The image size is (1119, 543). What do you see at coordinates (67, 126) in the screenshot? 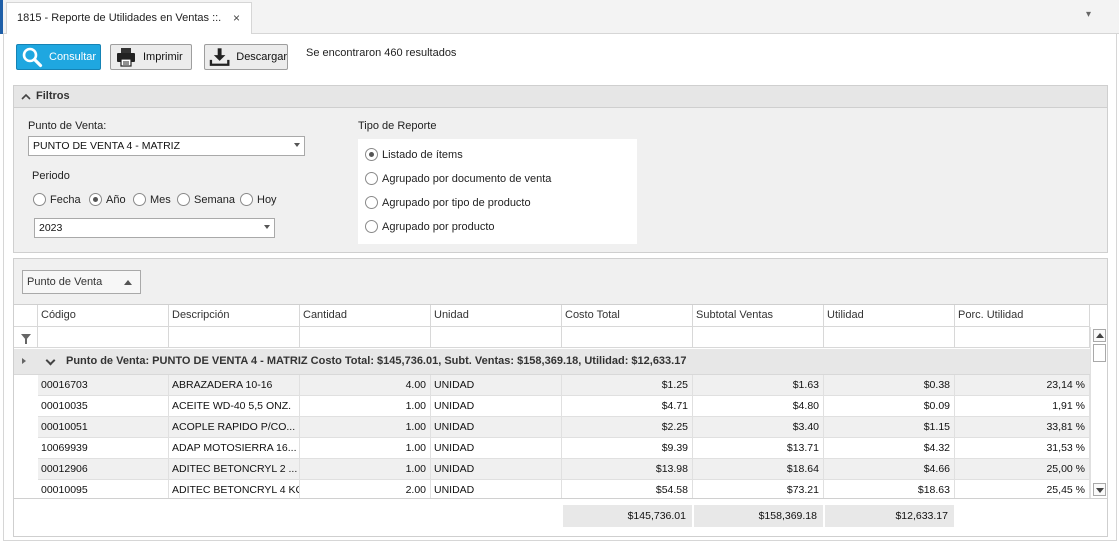
I see `punto-venta-label: Punto de Venta:` at bounding box center [67, 126].